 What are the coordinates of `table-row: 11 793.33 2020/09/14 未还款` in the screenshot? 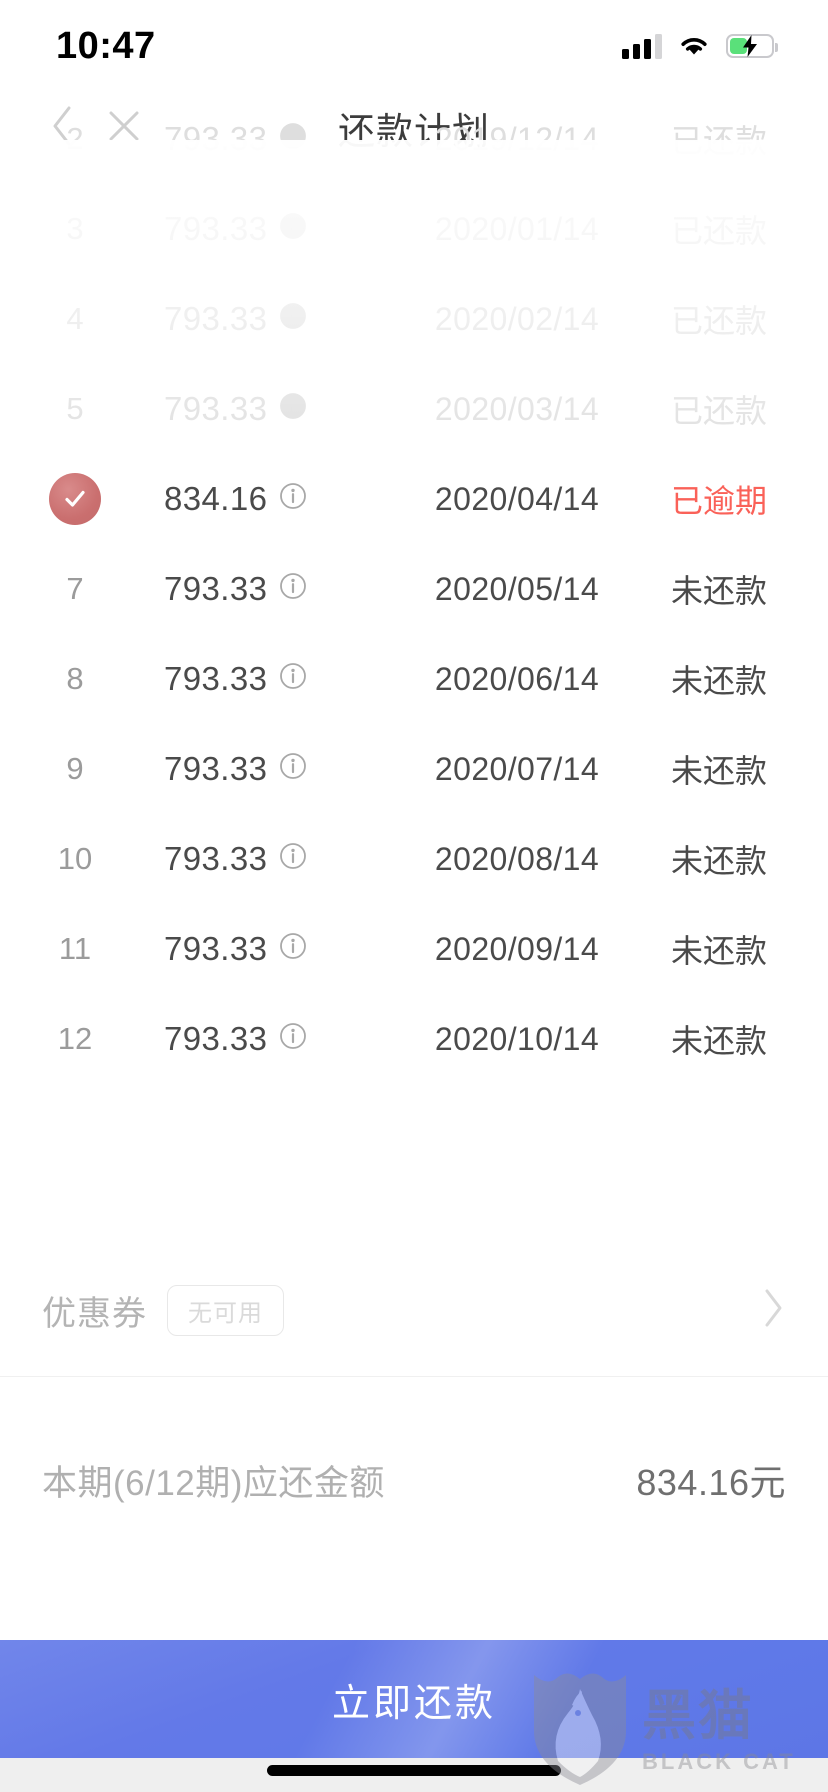 It's located at (414, 949).